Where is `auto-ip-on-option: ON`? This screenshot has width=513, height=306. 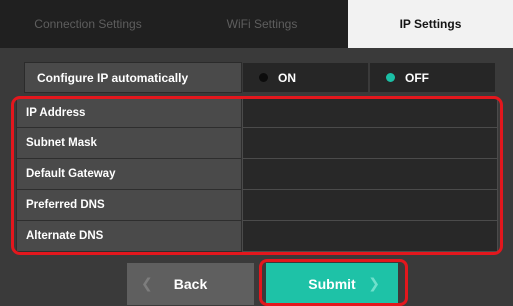
auto-ip-on-option: ON is located at coordinates (305, 77).